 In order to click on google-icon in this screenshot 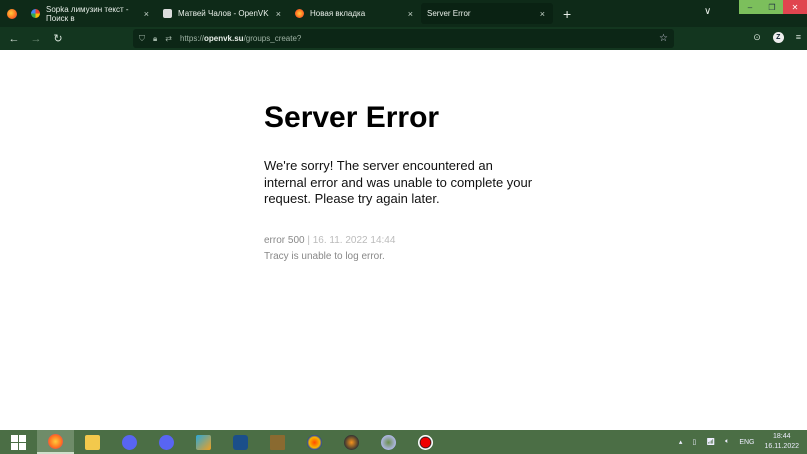, I will do `click(35, 13)`.